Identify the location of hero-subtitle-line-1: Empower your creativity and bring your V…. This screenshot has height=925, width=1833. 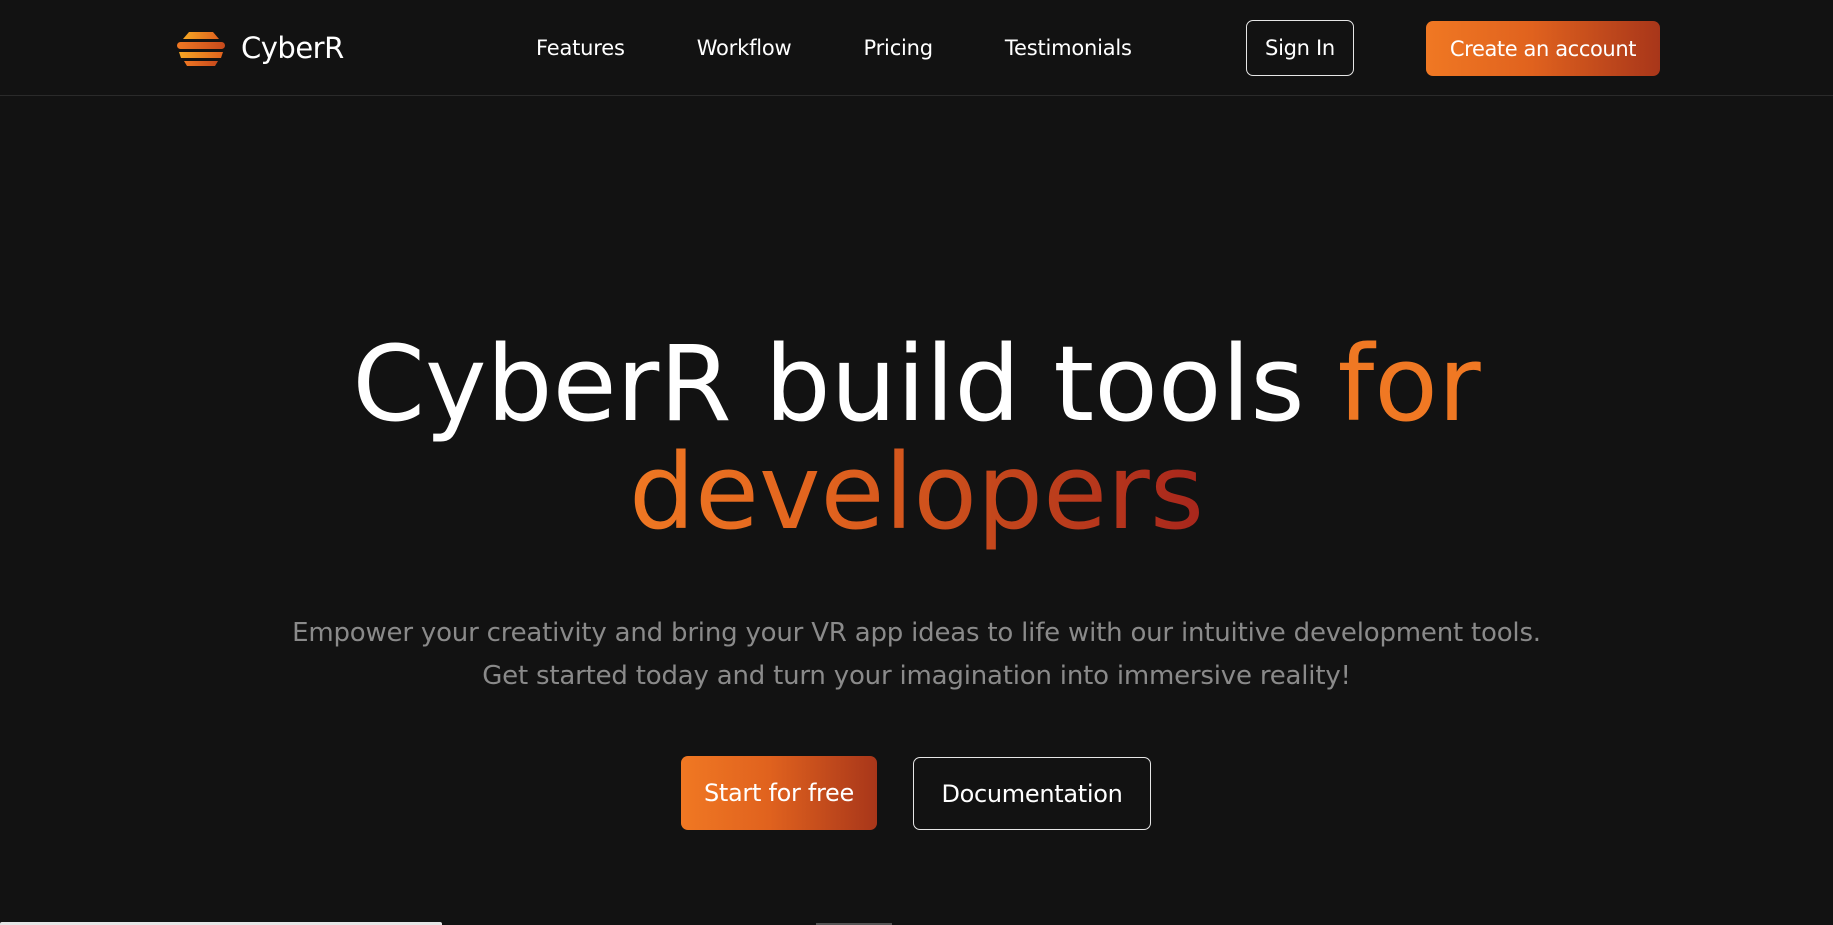
(916, 633).